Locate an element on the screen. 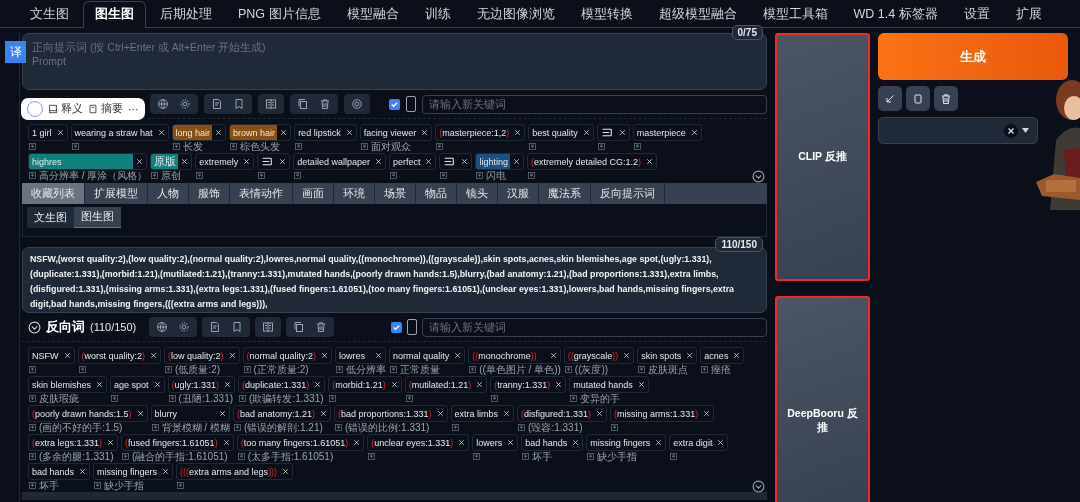 This screenshot has height=502, width=1080. tab: WD 1.4 标签器 is located at coordinates (895, 14).